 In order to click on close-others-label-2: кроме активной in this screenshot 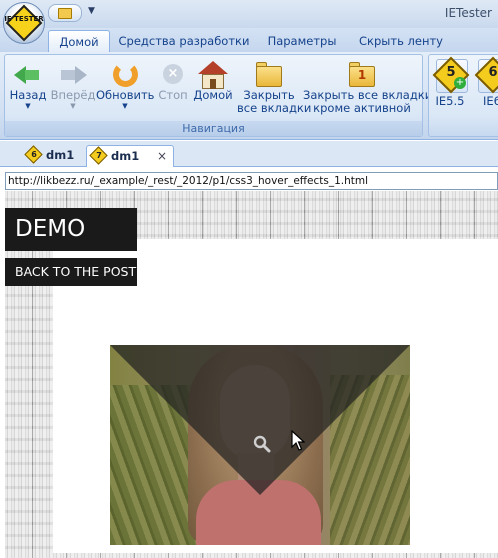, I will do `click(362, 108)`.